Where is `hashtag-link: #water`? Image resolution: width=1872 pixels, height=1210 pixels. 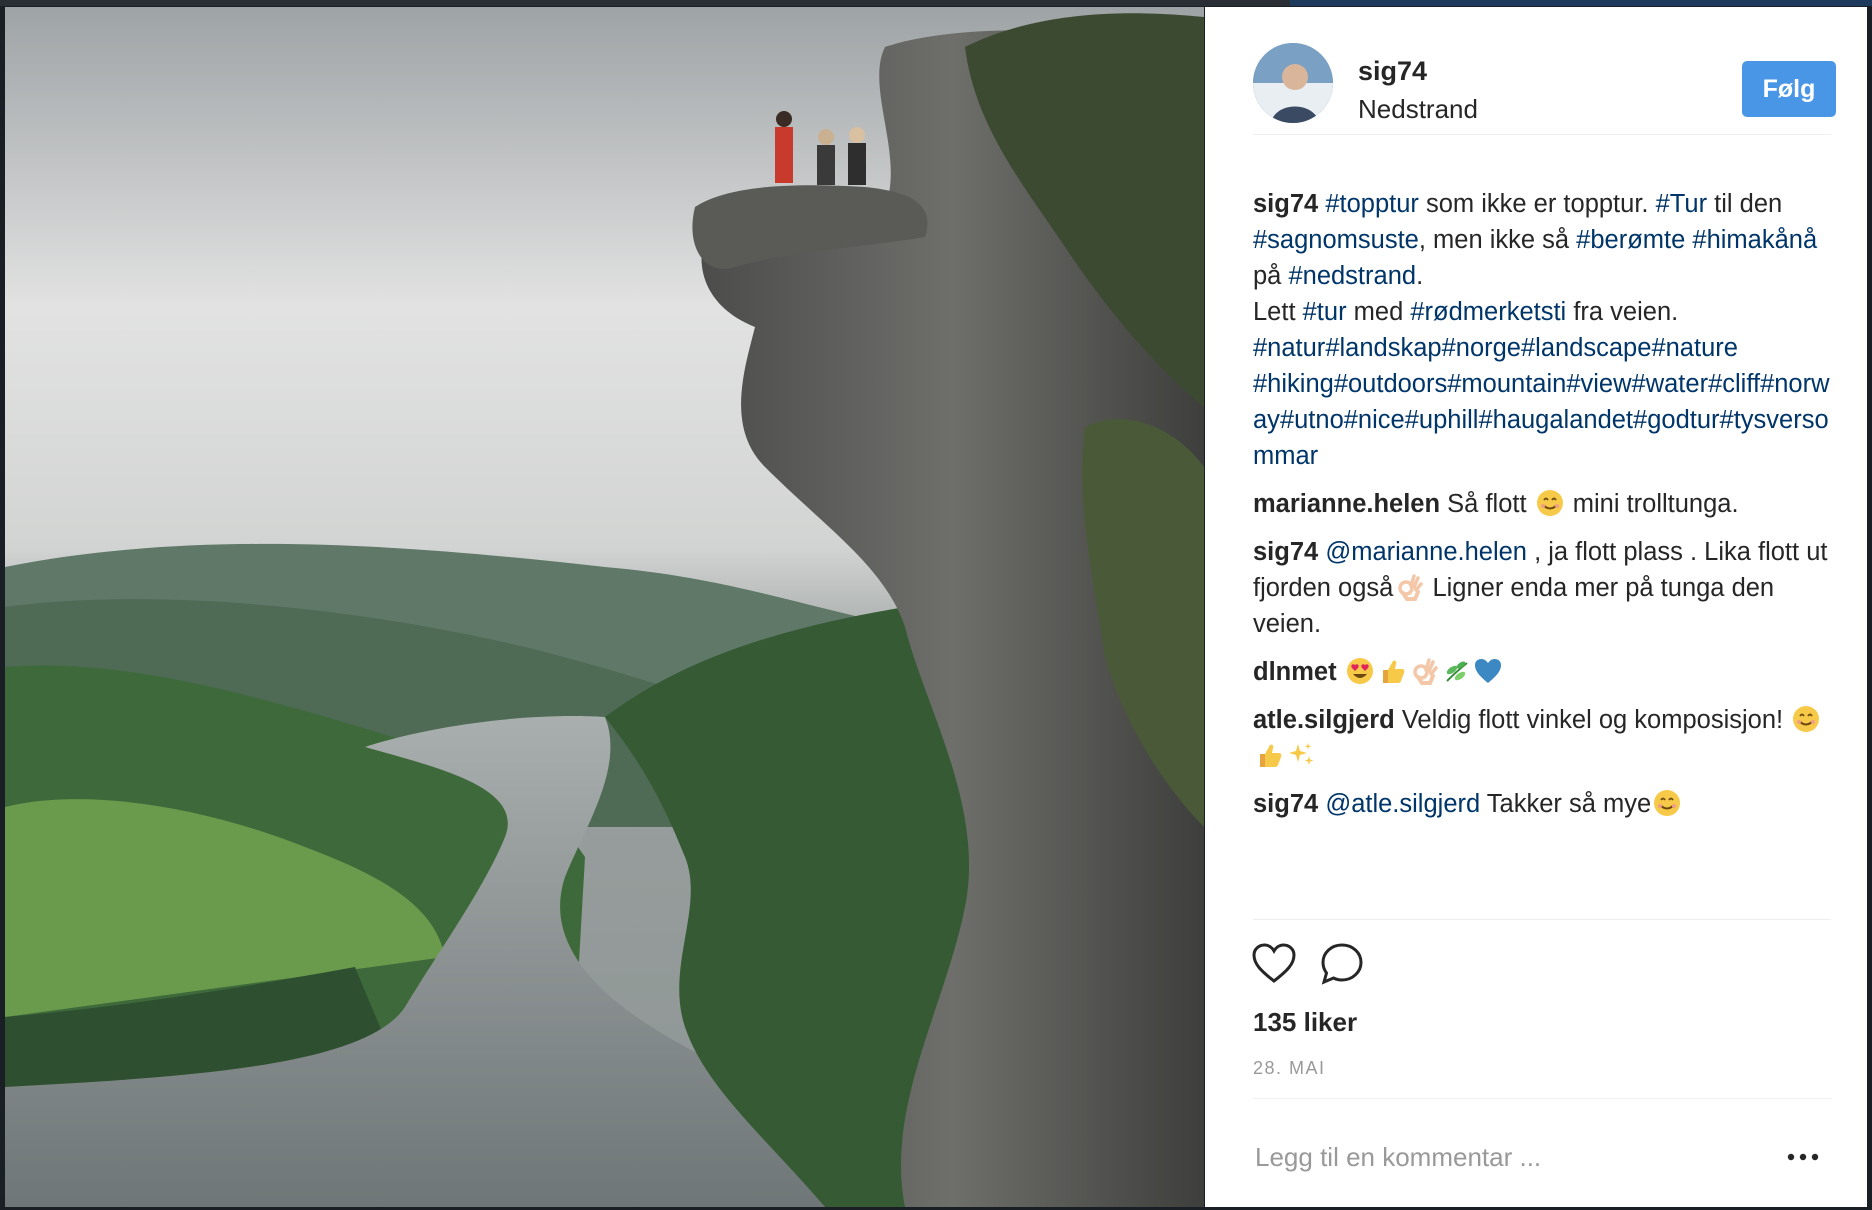
hashtag-link: #water is located at coordinates (1670, 384).